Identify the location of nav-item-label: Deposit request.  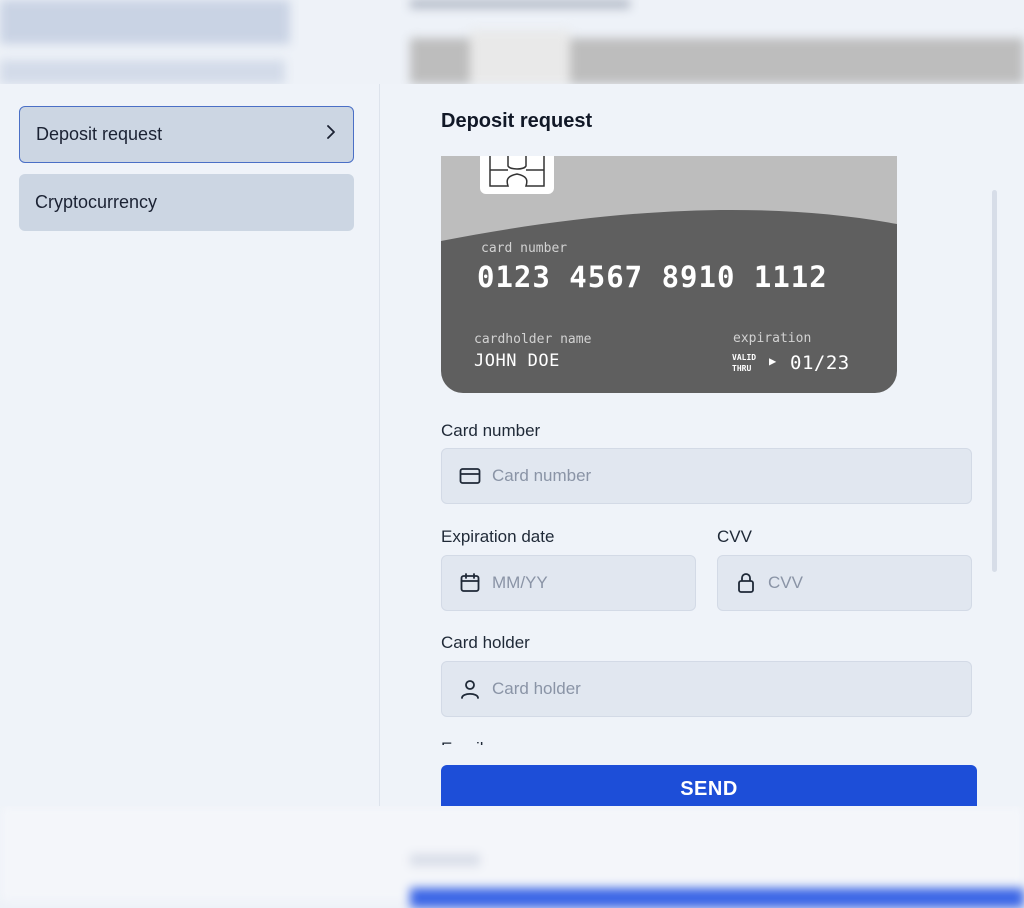
(99, 134).